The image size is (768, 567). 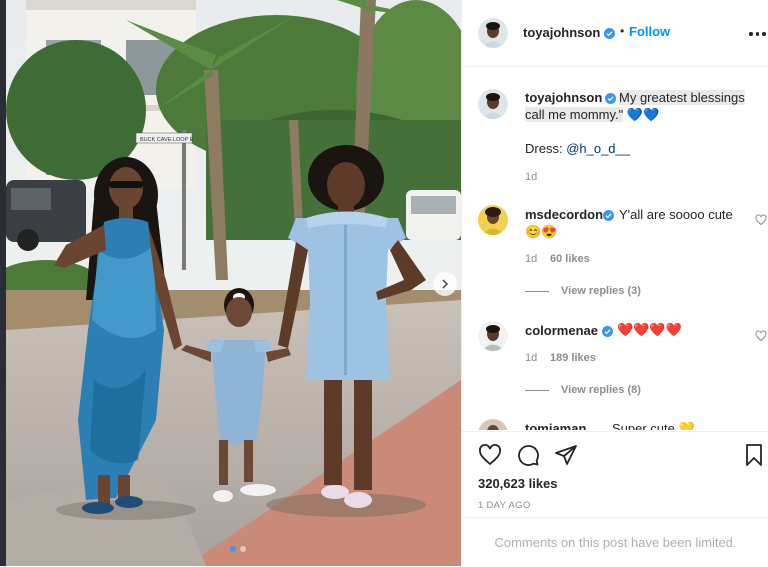 What do you see at coordinates (676, 214) in the screenshot?
I see `comment-text: Y'all are soooo cute` at bounding box center [676, 214].